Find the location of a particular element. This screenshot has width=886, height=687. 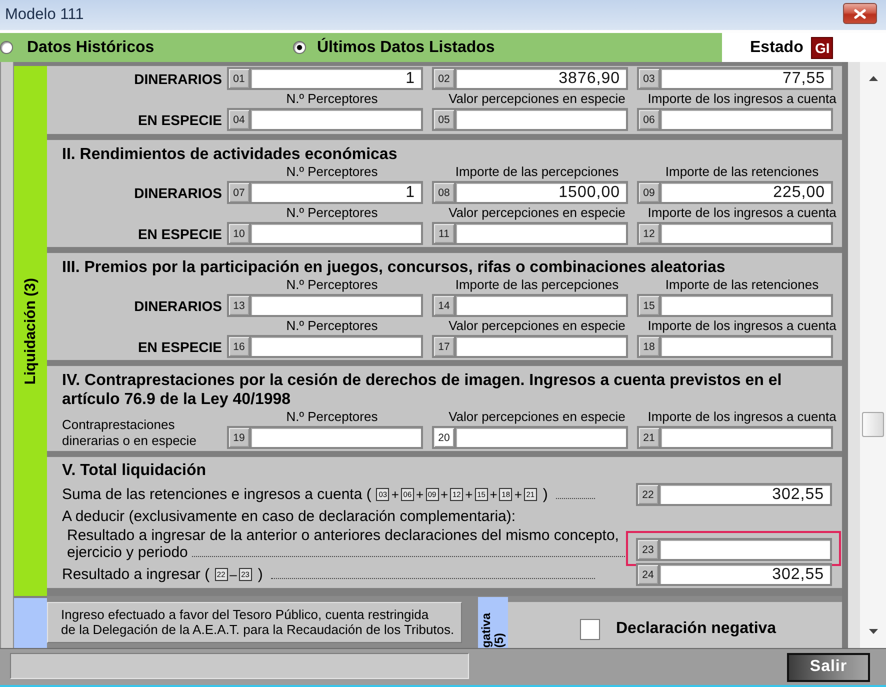

field-number: 04 is located at coordinates (238, 119).